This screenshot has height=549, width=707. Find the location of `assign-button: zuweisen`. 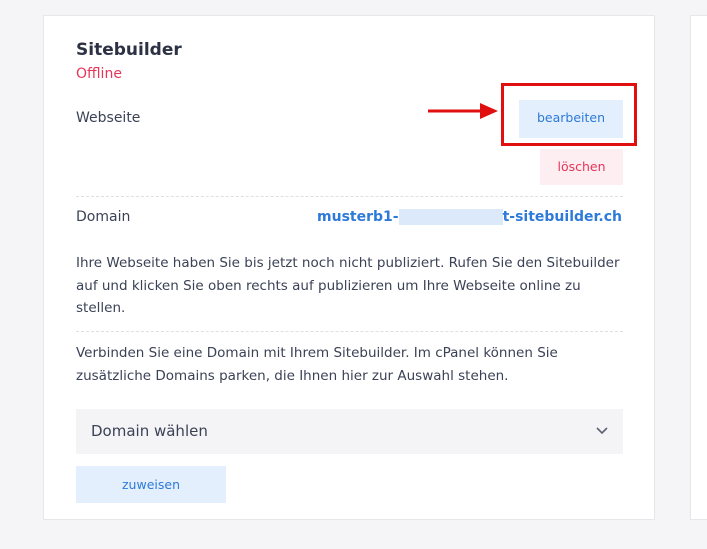

assign-button: zuweisen is located at coordinates (151, 484).